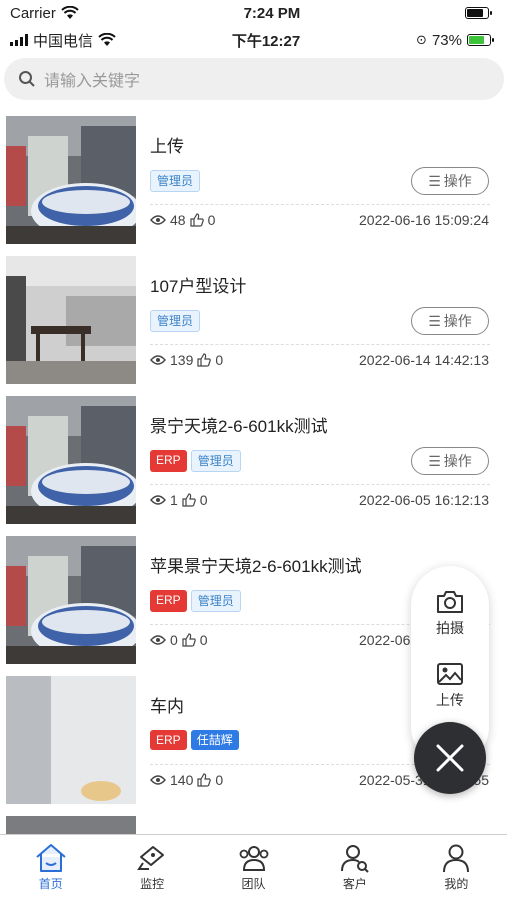 Image resolution: width=507 pixels, height=900 pixels. What do you see at coordinates (272, 13) in the screenshot?
I see `status-time: 7:24 PM` at bounding box center [272, 13].